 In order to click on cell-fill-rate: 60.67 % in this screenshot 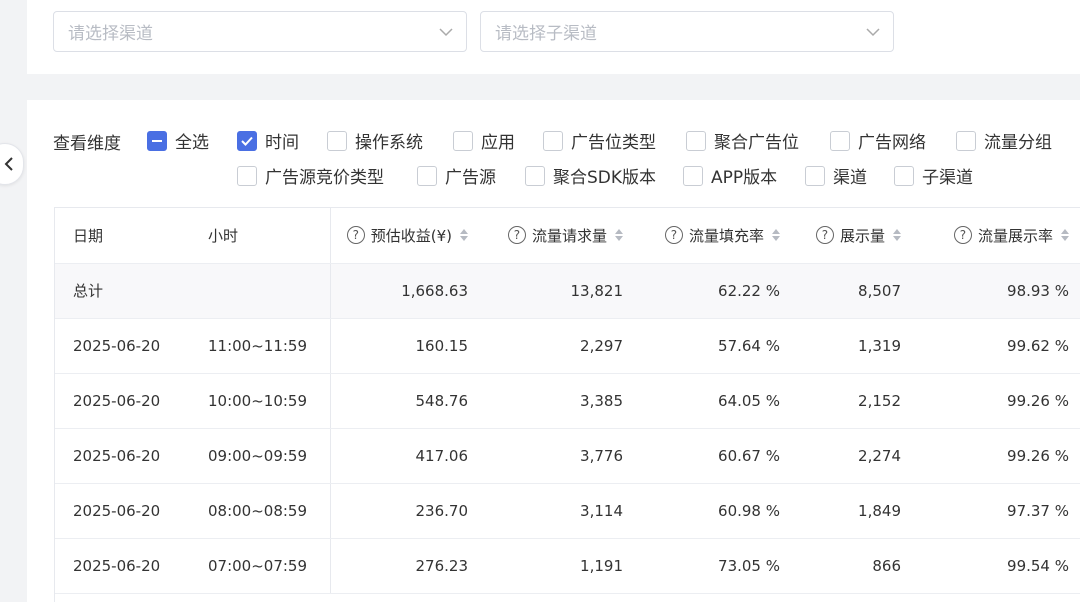, I will do `click(713, 456)`.